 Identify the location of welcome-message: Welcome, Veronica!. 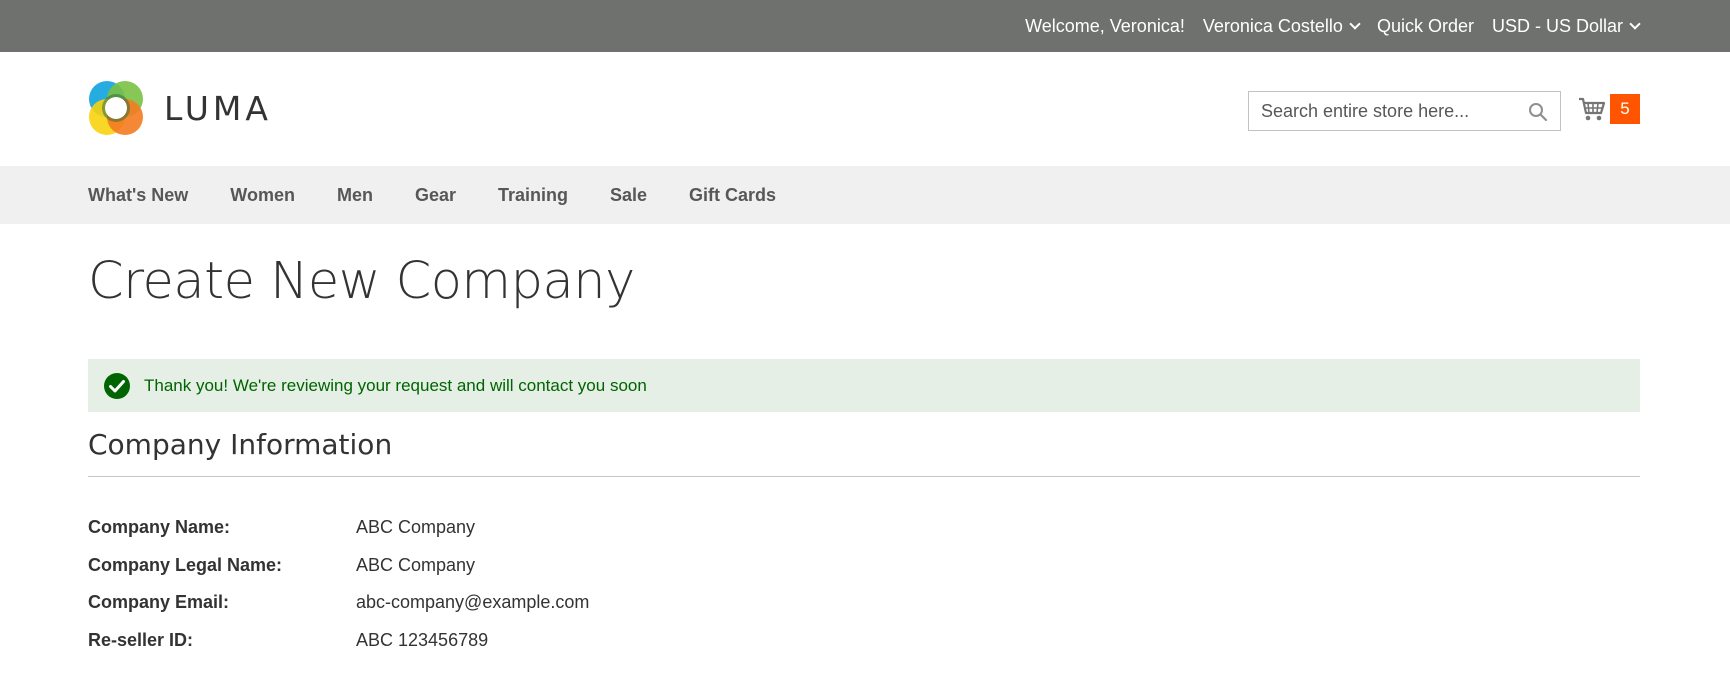
(1105, 25).